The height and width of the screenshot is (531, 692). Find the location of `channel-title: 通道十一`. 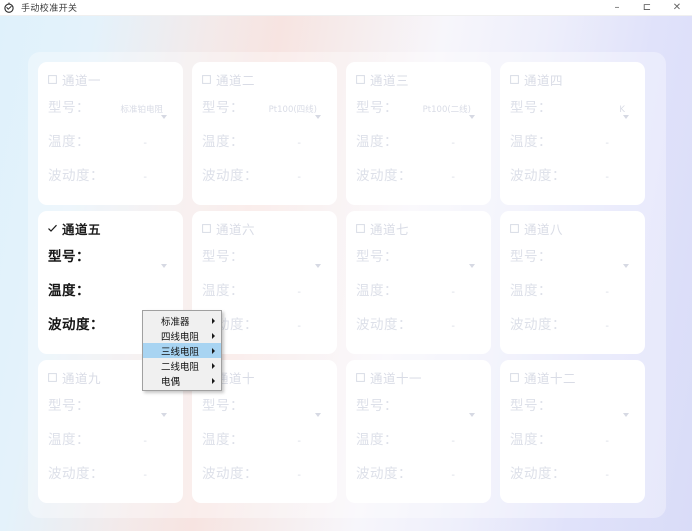

channel-title: 通道十一 is located at coordinates (396, 378).